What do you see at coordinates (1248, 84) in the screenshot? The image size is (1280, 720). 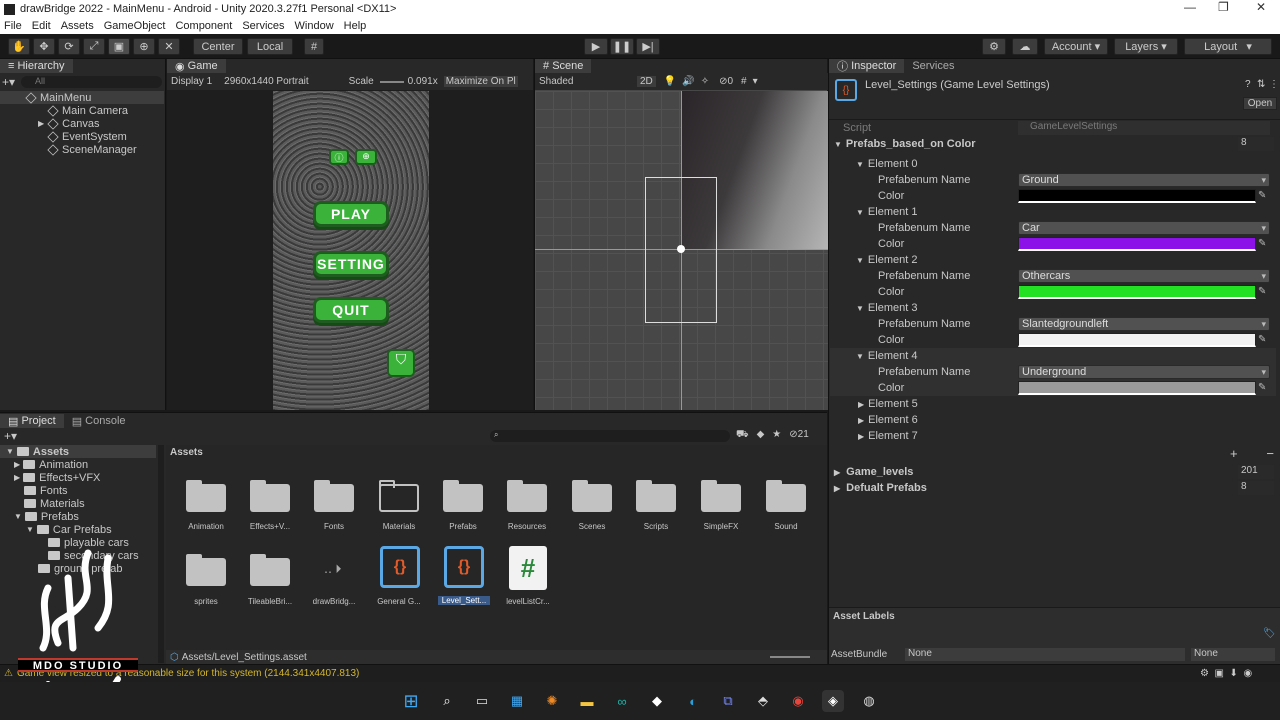 I see `help-icon: ?` at bounding box center [1248, 84].